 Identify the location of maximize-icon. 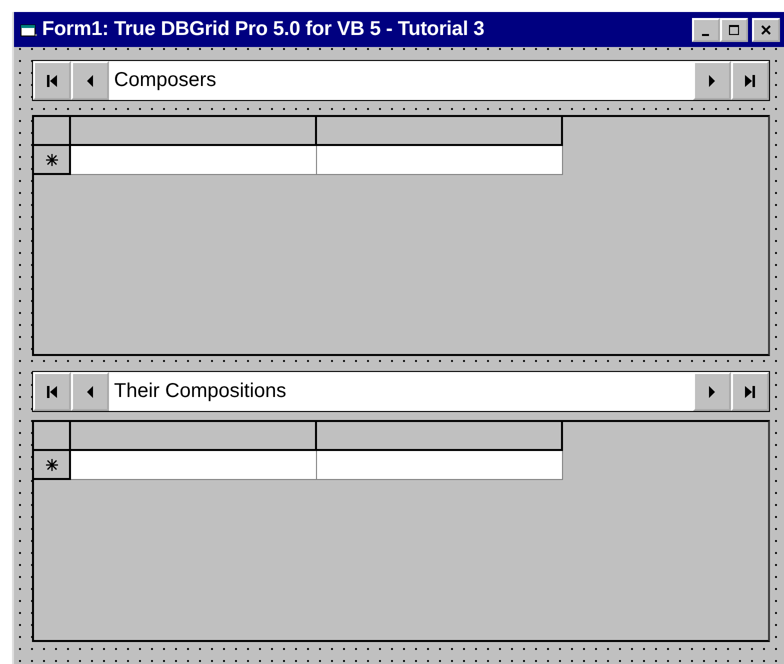
(734, 30).